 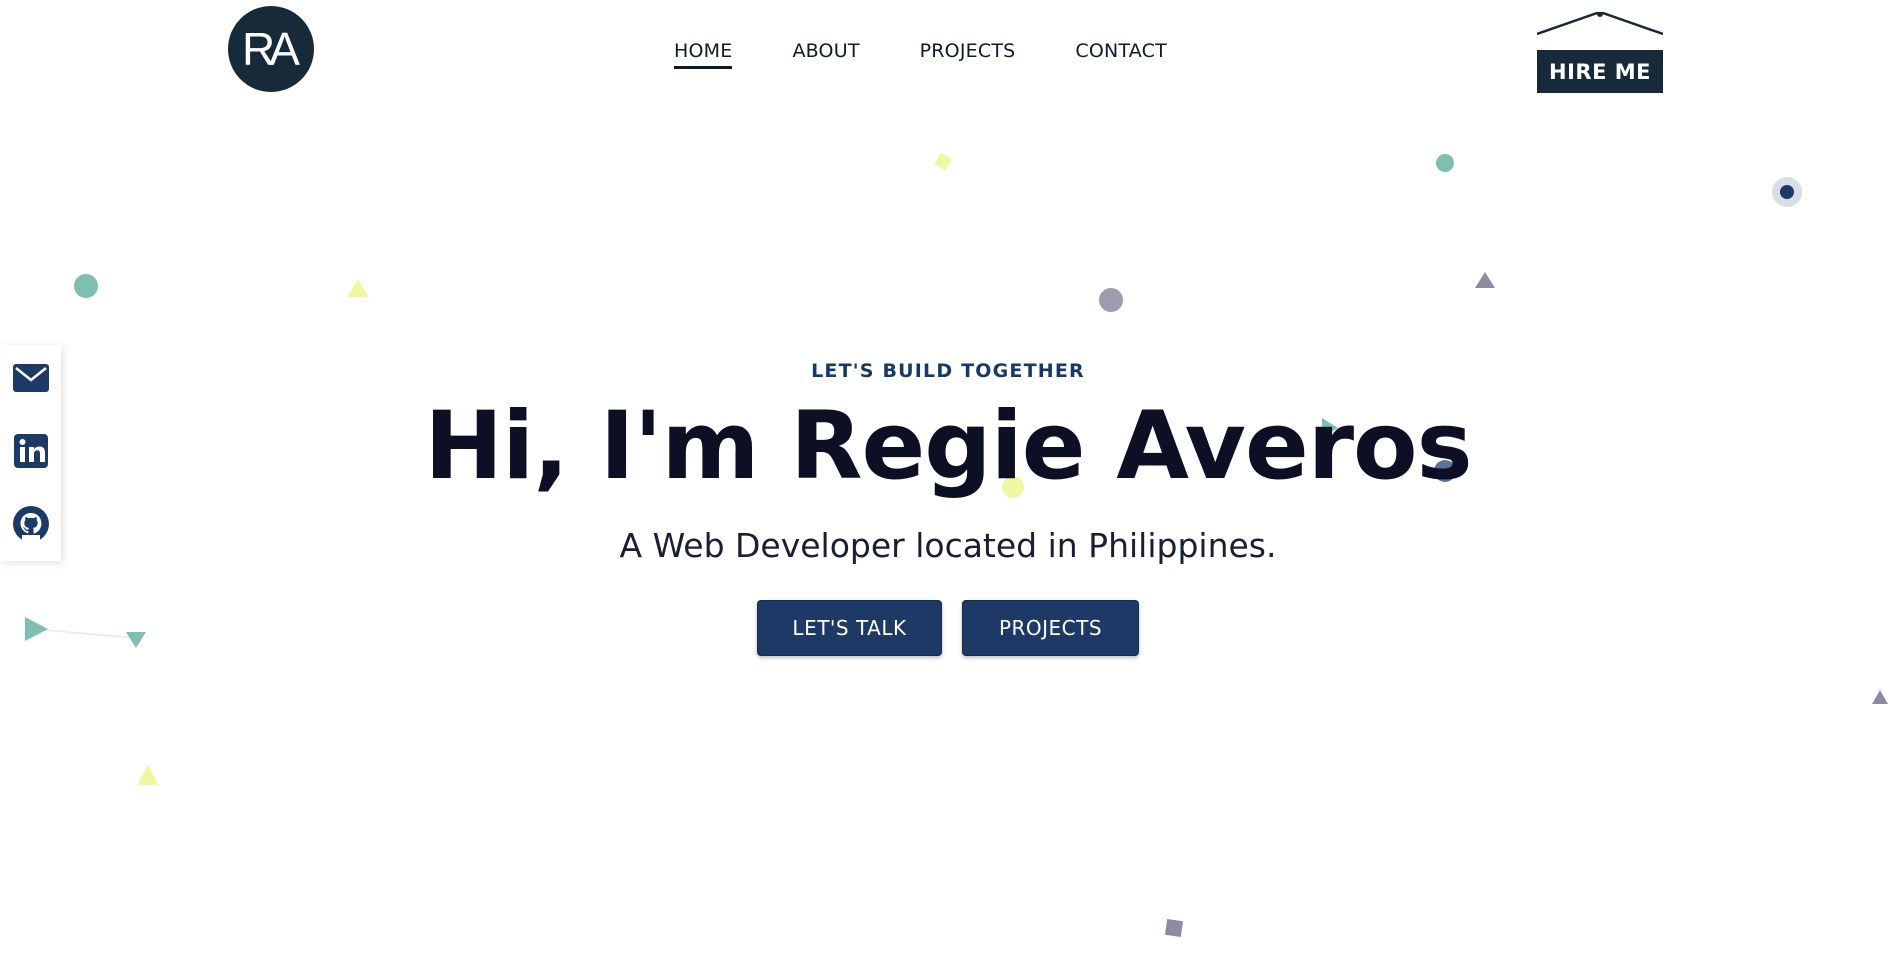 I want to click on hero-title: Hi, I'm Regie Averos, so click(x=948, y=446).